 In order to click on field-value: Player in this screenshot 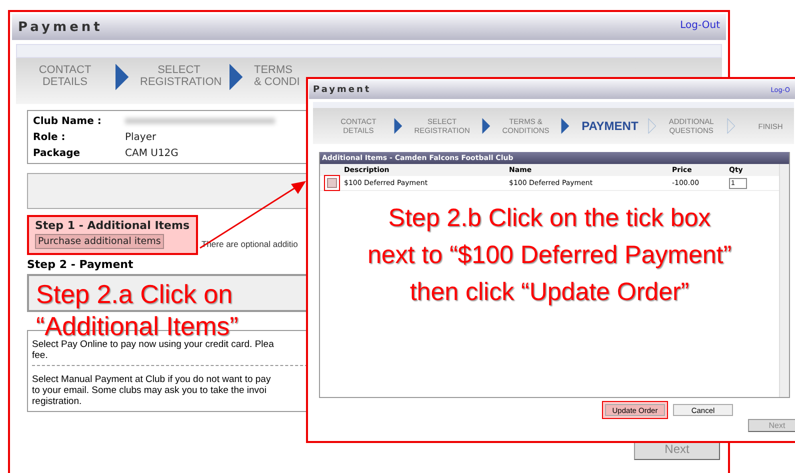, I will do `click(140, 137)`.